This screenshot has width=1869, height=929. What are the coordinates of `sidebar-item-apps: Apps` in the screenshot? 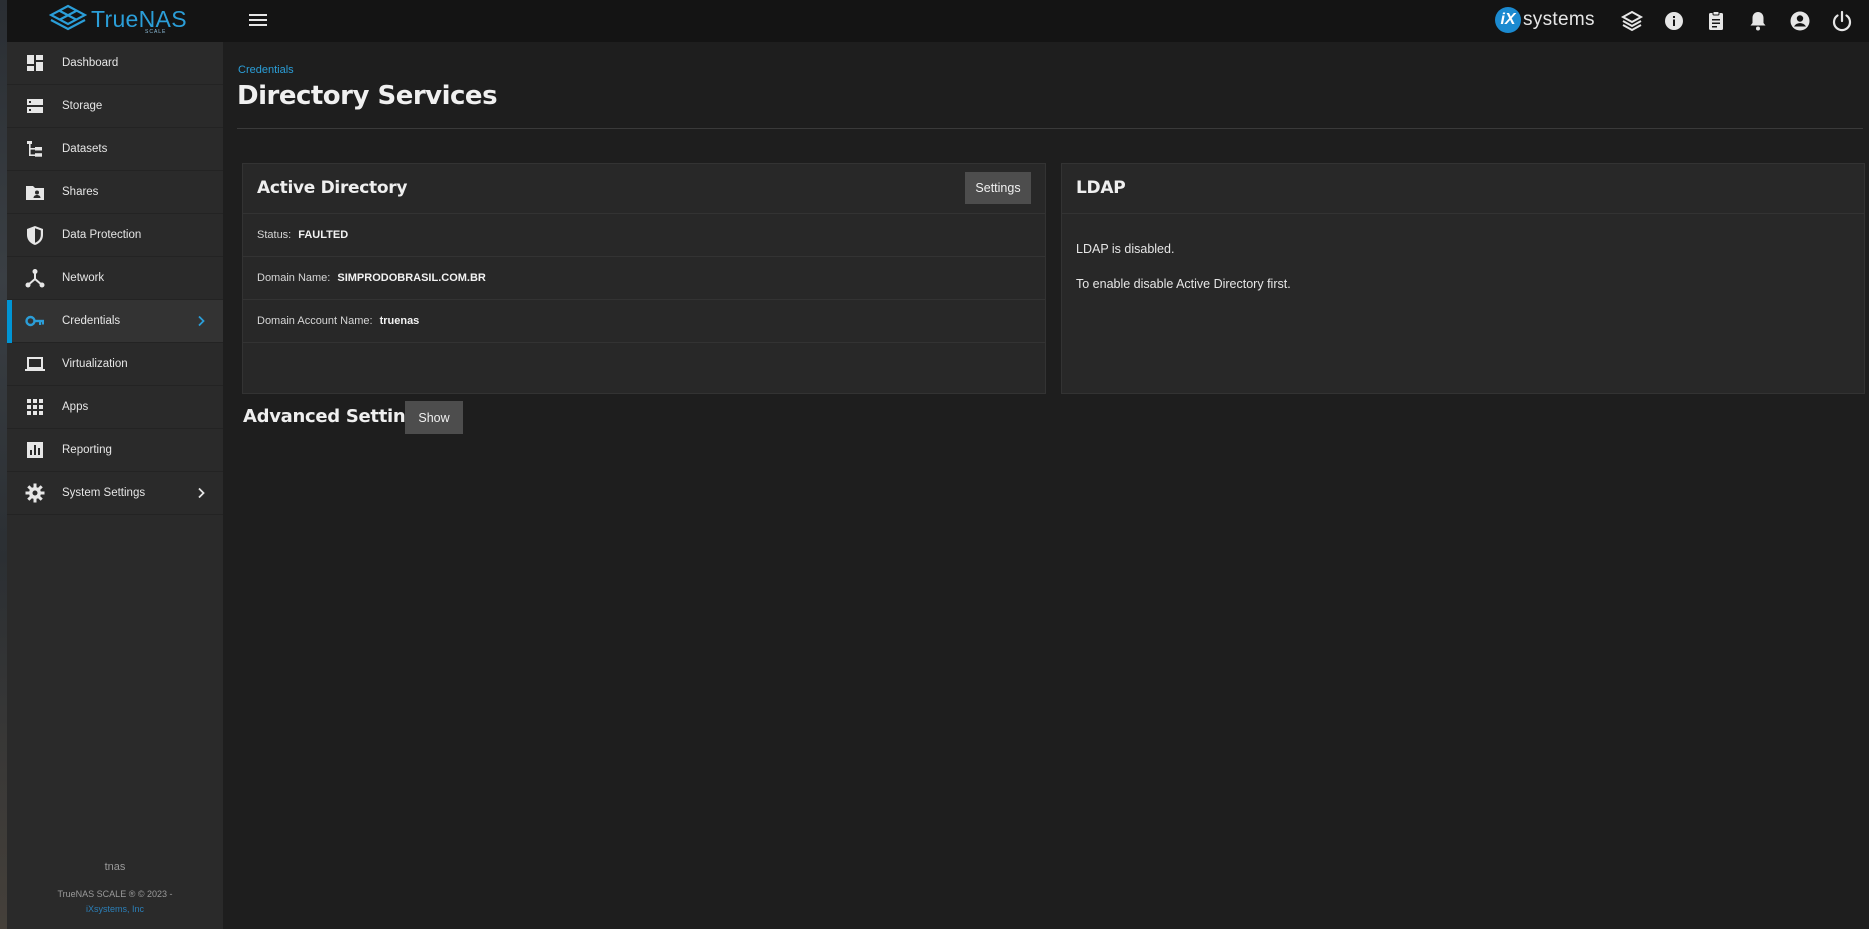 It's located at (115, 407).